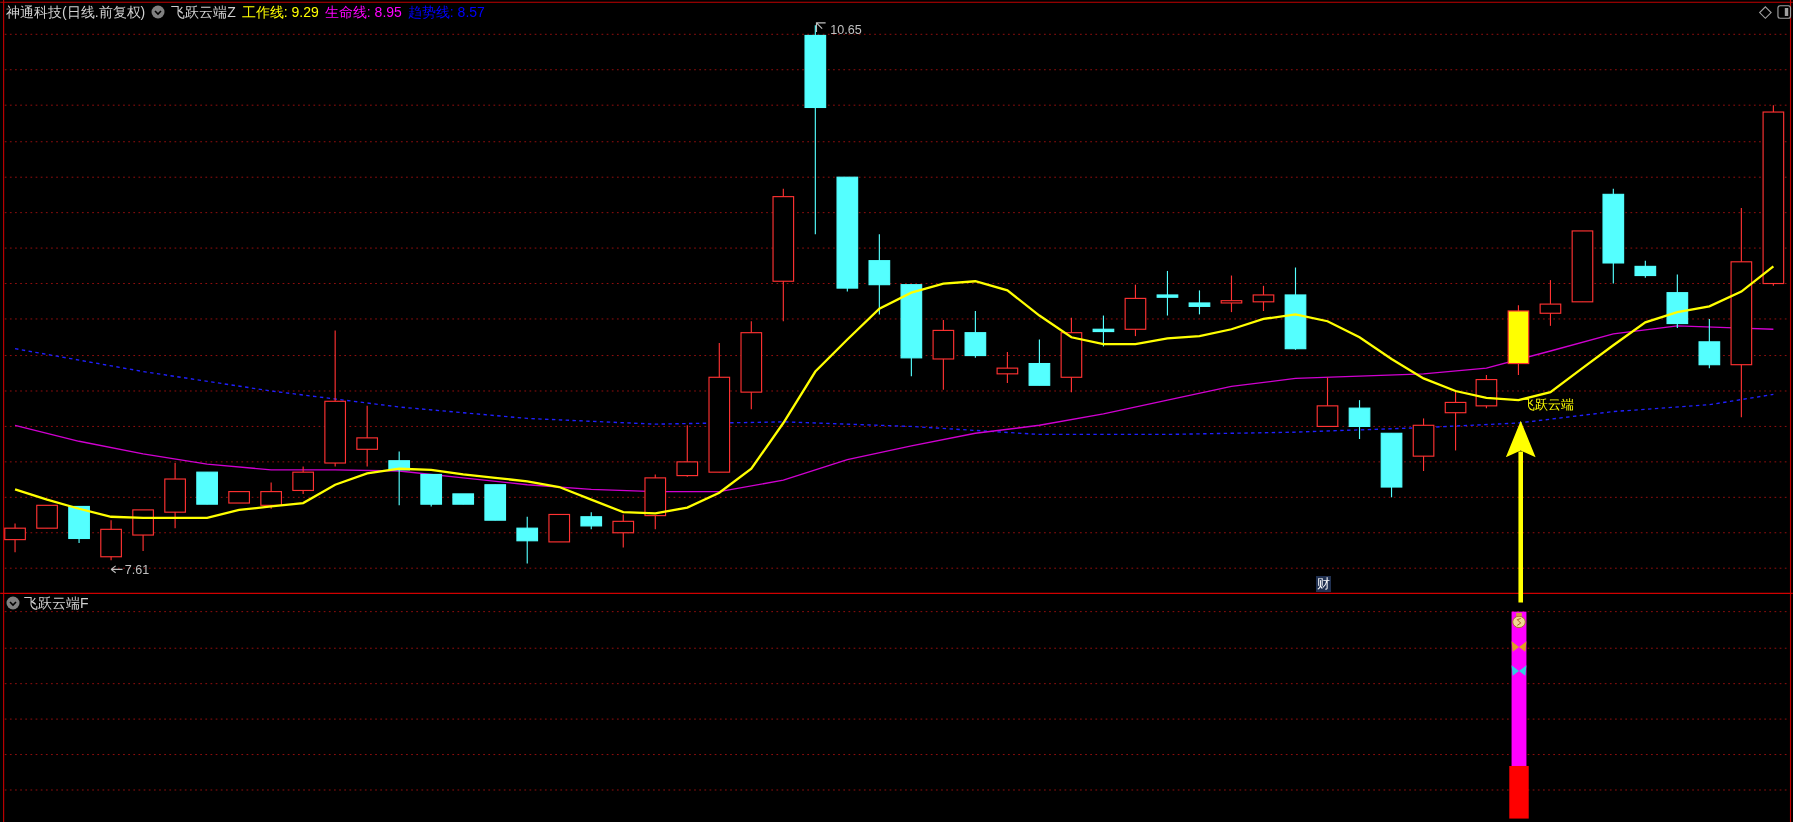 This screenshot has width=1793, height=822. I want to click on marker-badge: 财, so click(1323, 584).